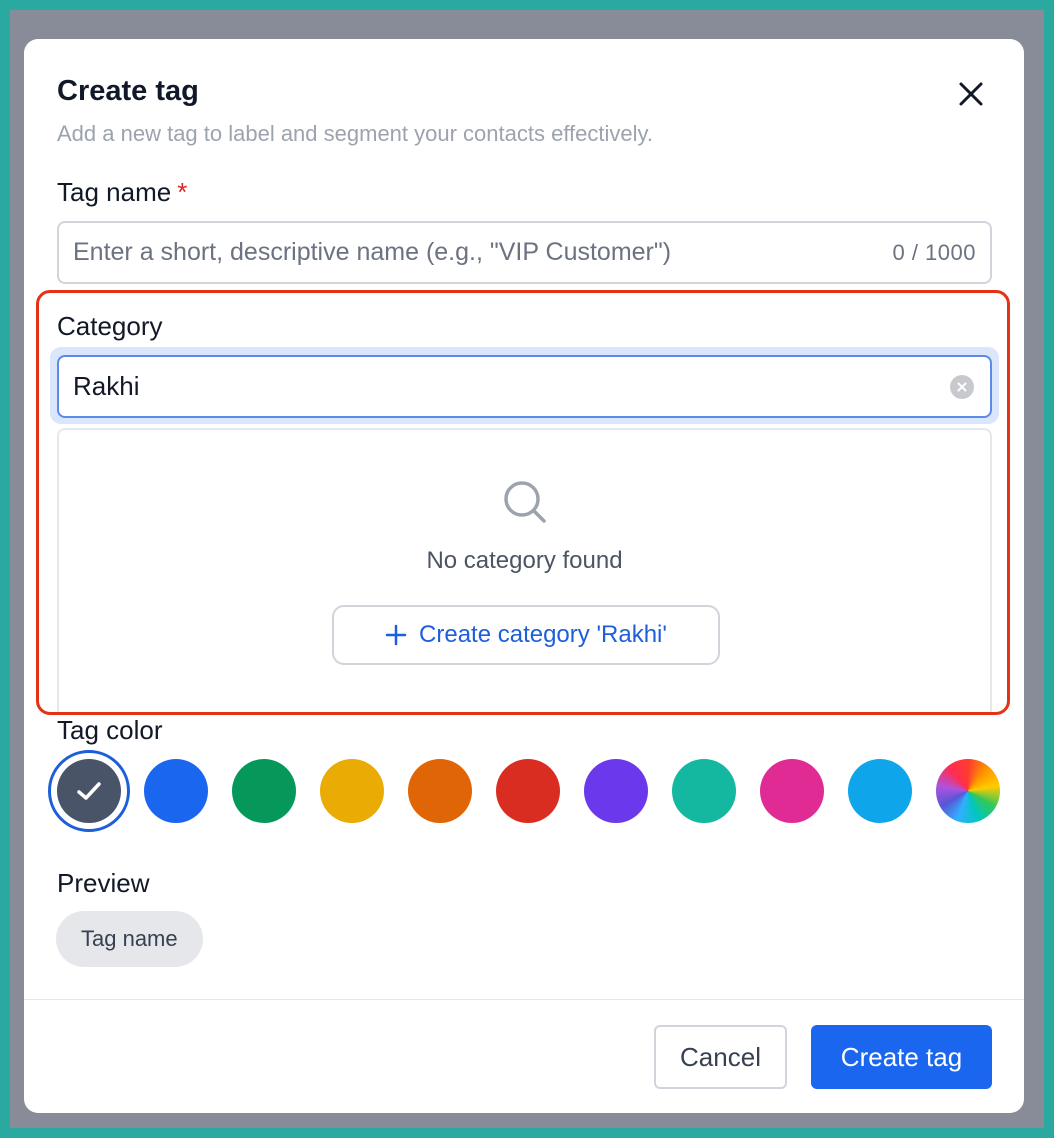 This screenshot has height=1138, width=1054. What do you see at coordinates (440, 791) in the screenshot?
I see `color-swatch-orange` at bounding box center [440, 791].